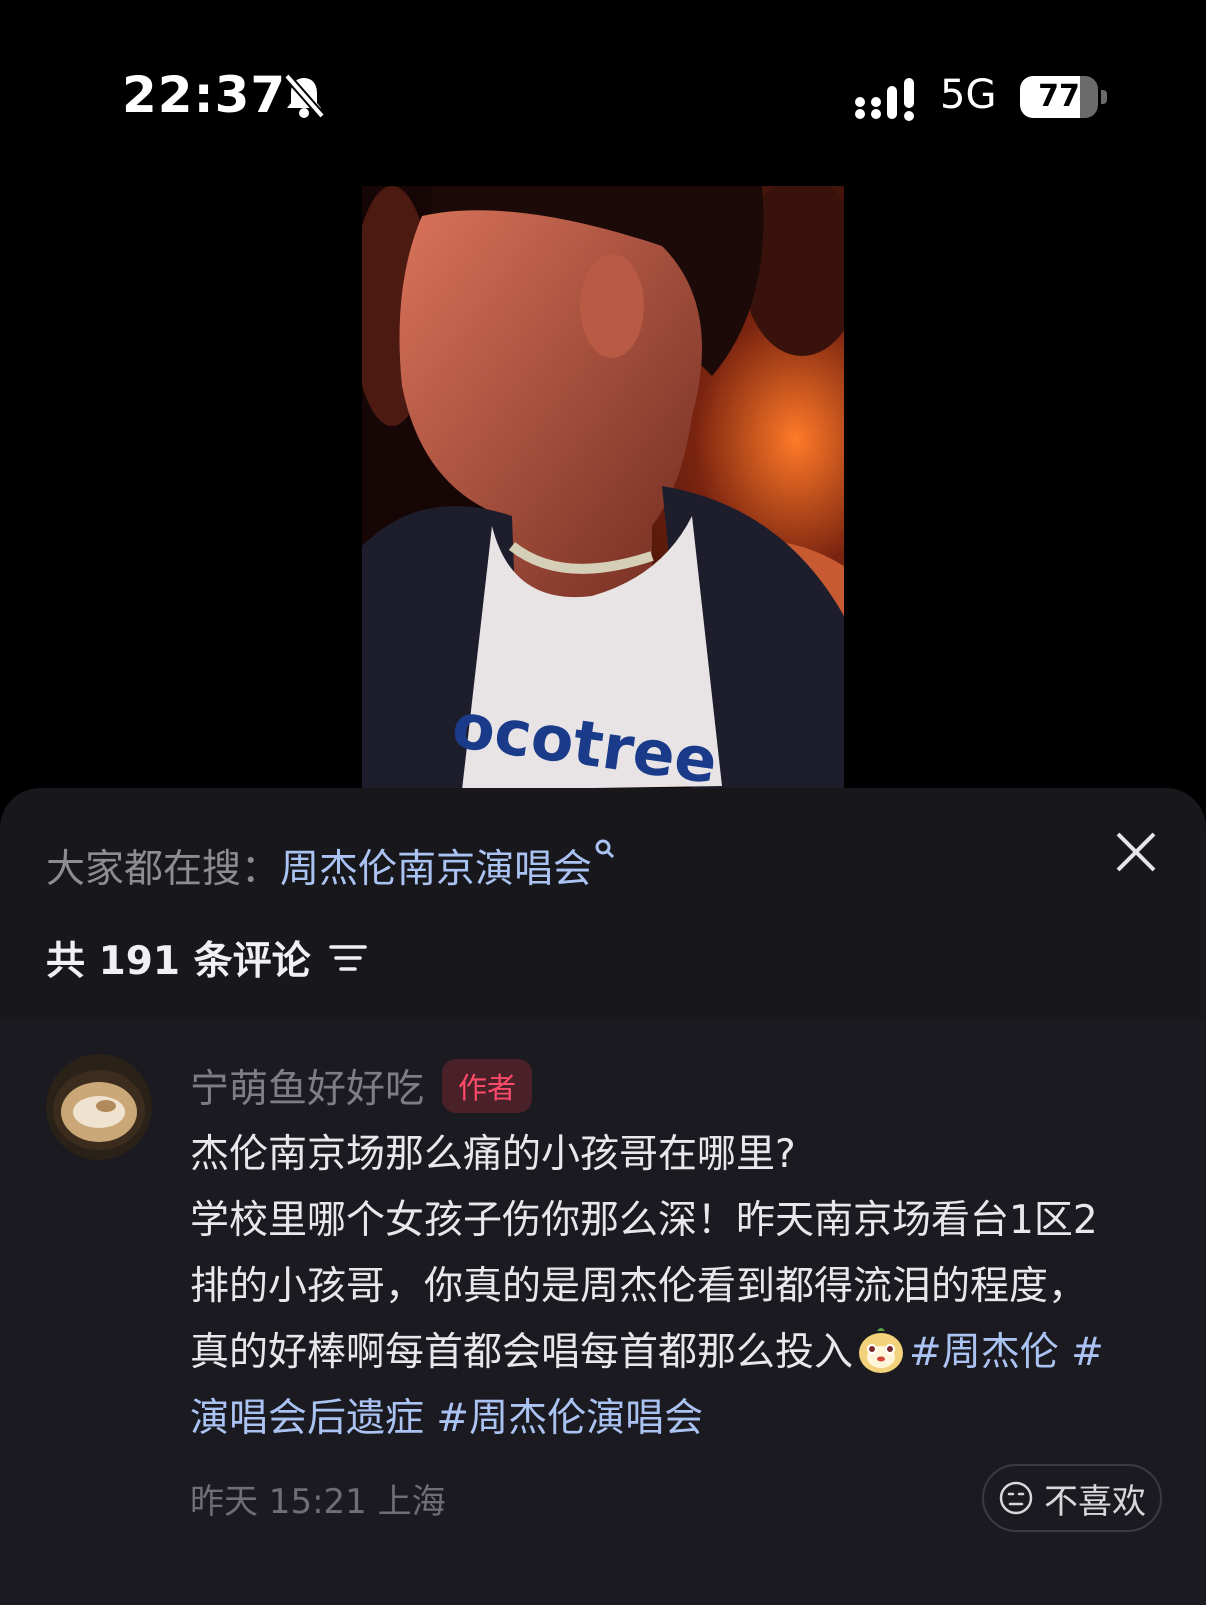  I want to click on trending-search: 大家都在搜：周杰伦南京演唱会, so click(331, 866).